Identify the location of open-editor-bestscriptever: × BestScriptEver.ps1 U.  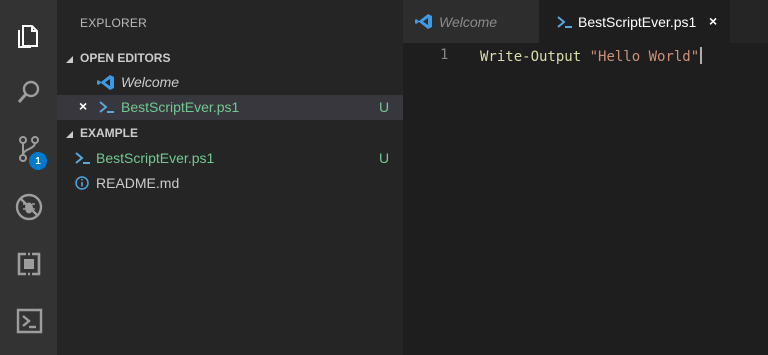
(230, 107).